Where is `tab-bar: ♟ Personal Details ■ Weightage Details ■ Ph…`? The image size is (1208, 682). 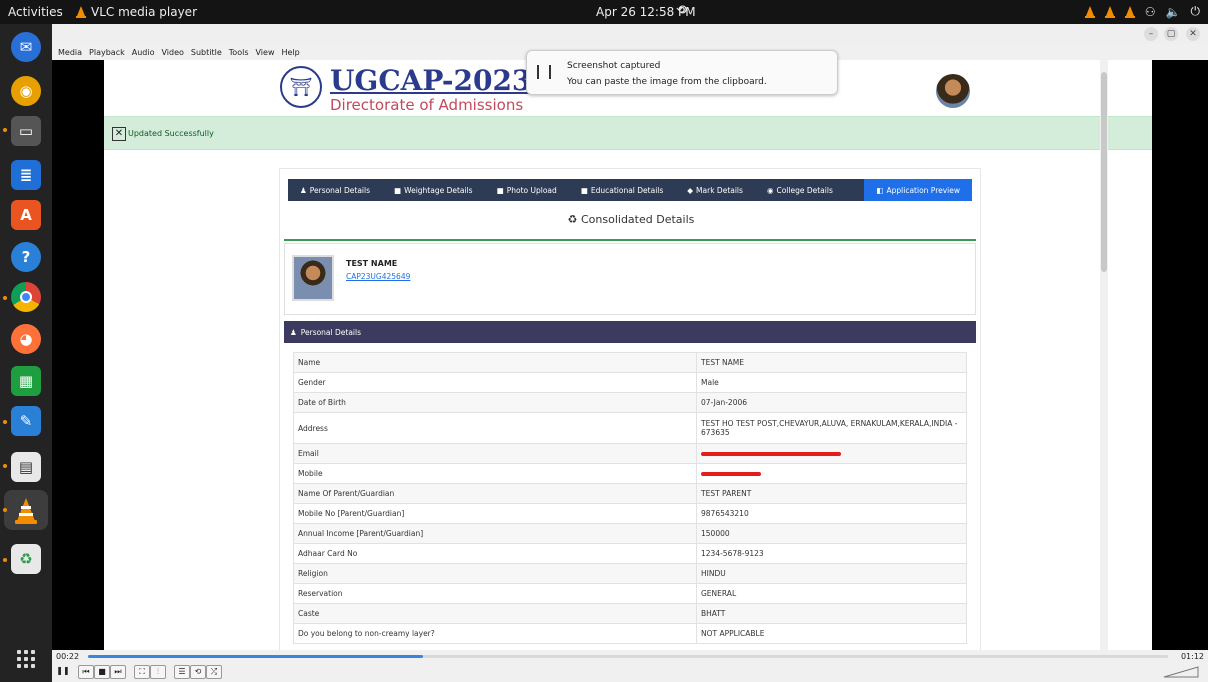 tab-bar: ♟ Personal Details ■ Weightage Details ■ Ph… is located at coordinates (630, 190).